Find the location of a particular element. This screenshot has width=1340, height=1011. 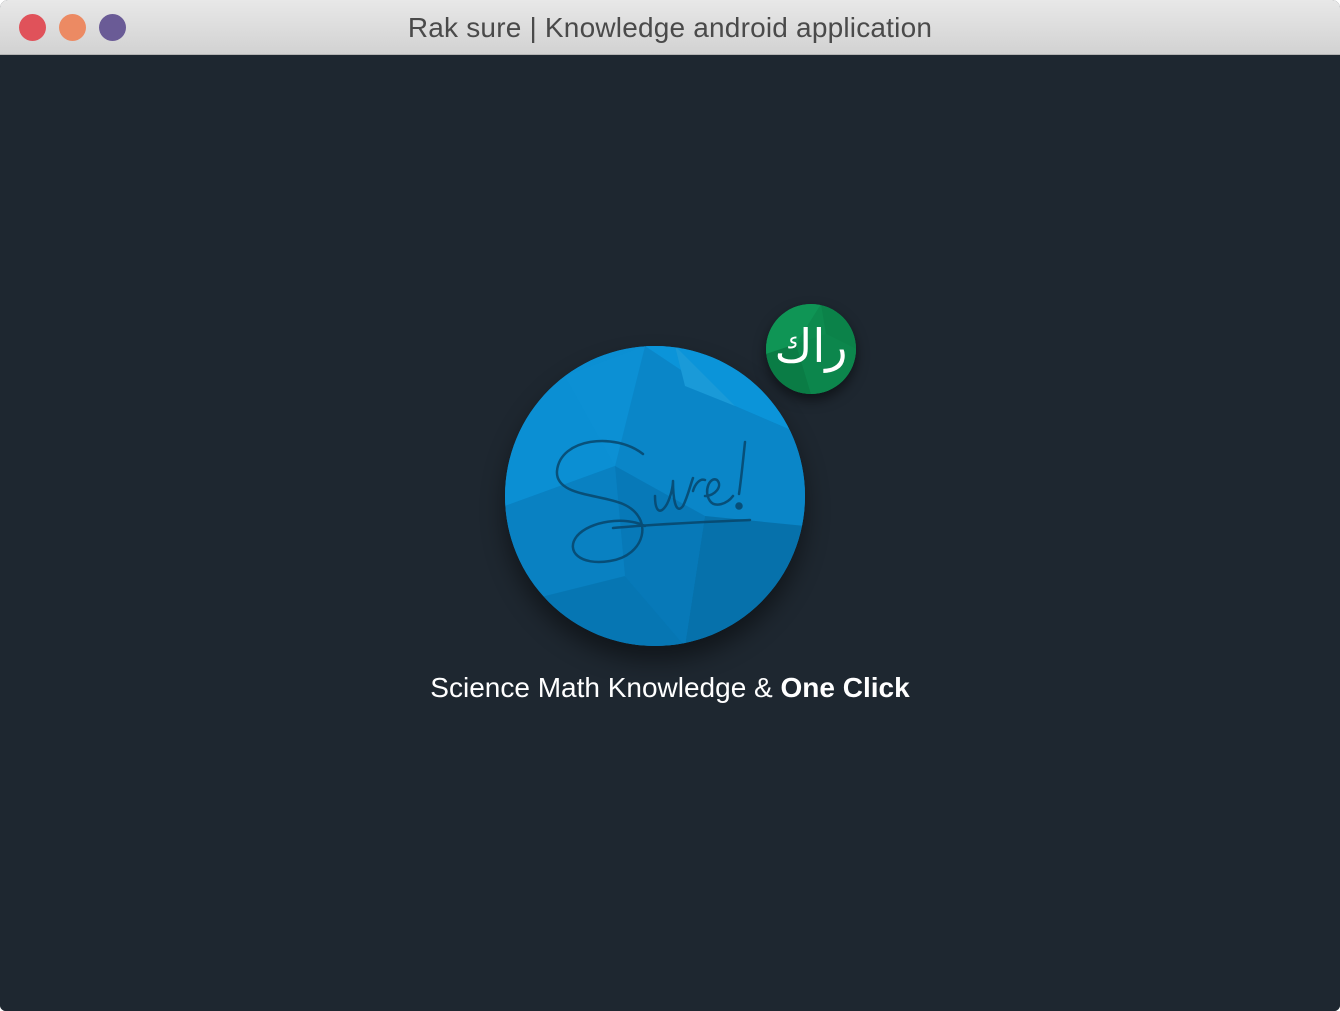

window-title: Rak sure | Knowledge android application is located at coordinates (670, 27).